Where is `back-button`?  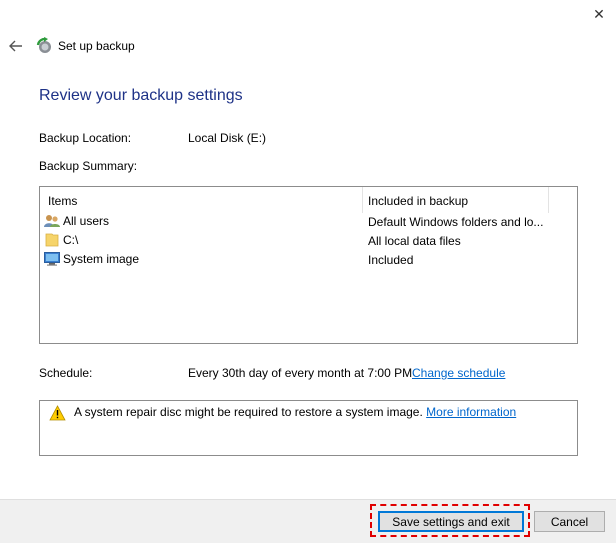 back-button is located at coordinates (16, 46).